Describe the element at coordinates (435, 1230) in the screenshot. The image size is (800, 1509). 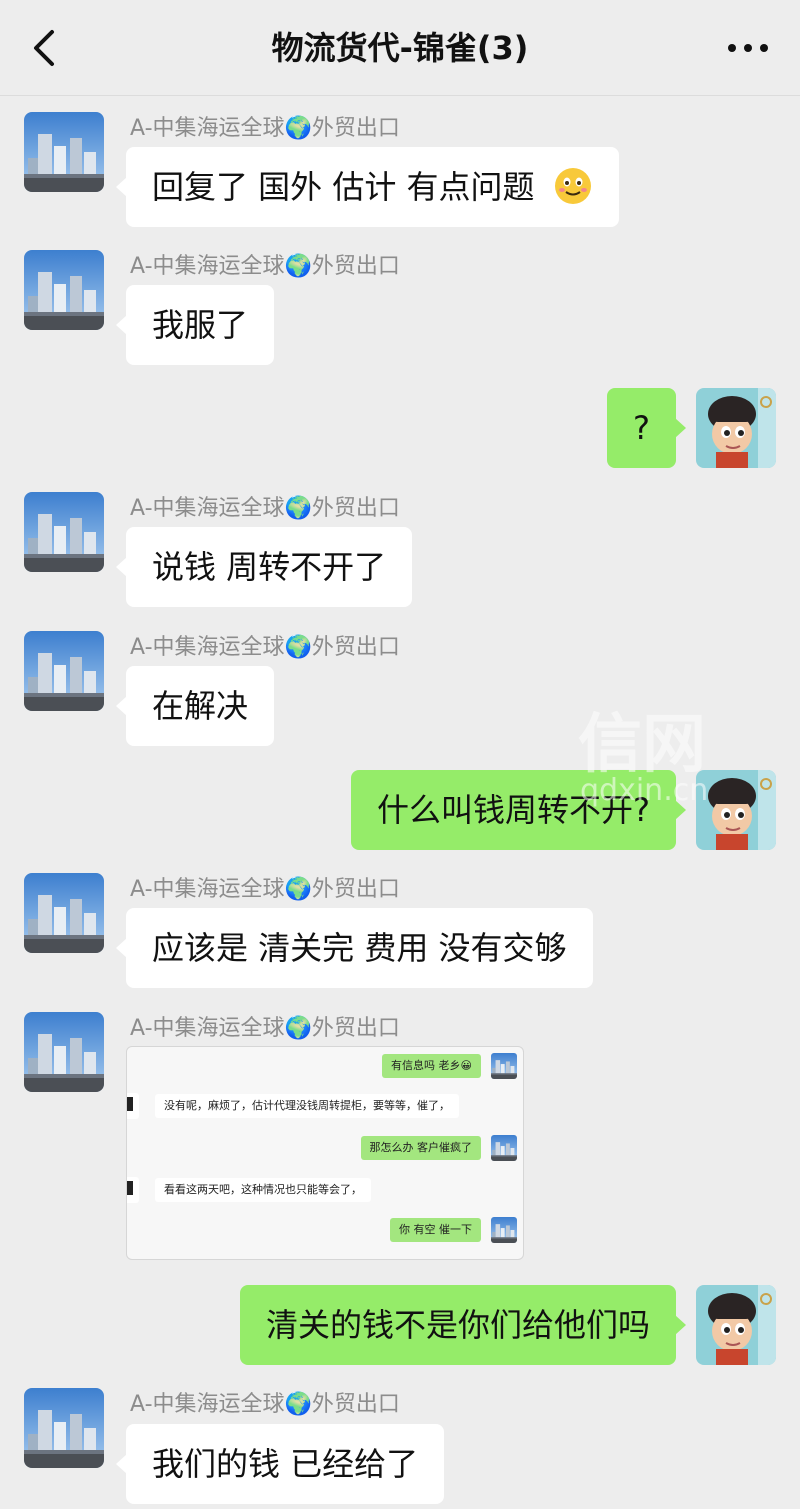
I see `chat-line: 你 有空 催一下` at that location.